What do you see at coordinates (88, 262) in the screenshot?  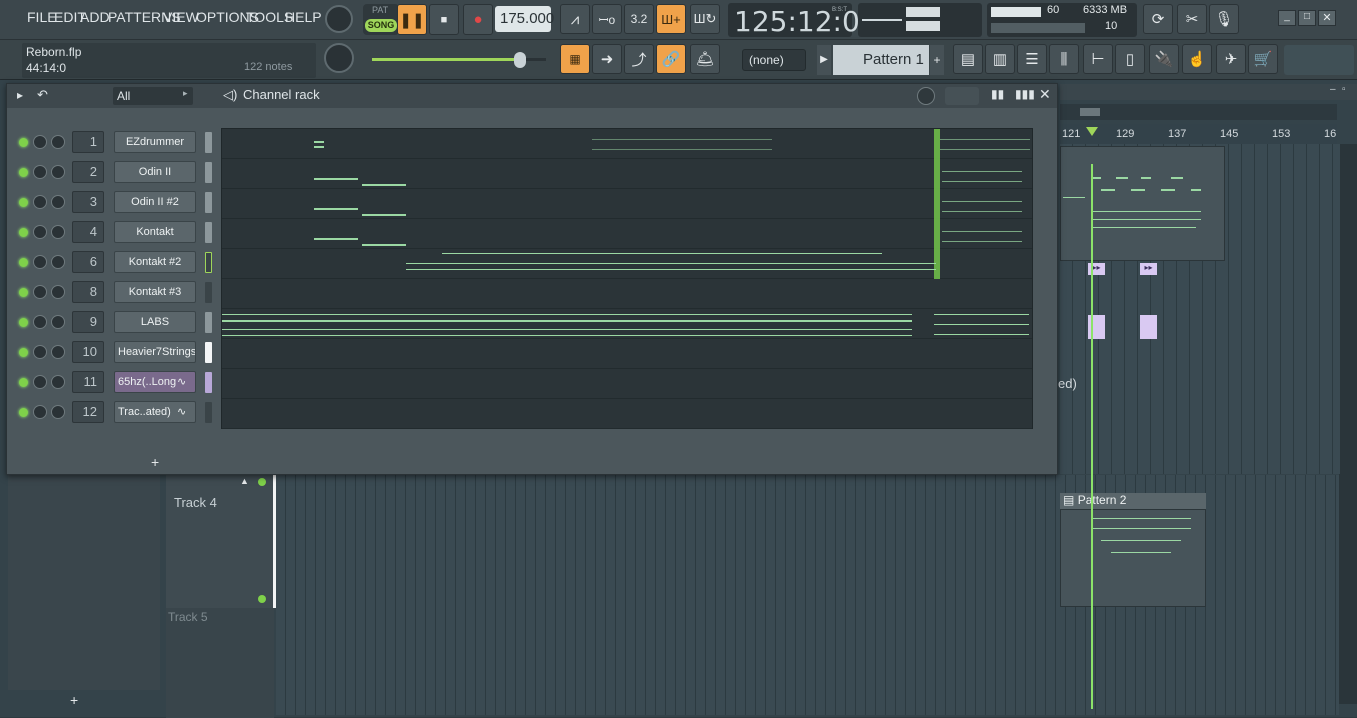 I see `channel-mixer-number: 6` at bounding box center [88, 262].